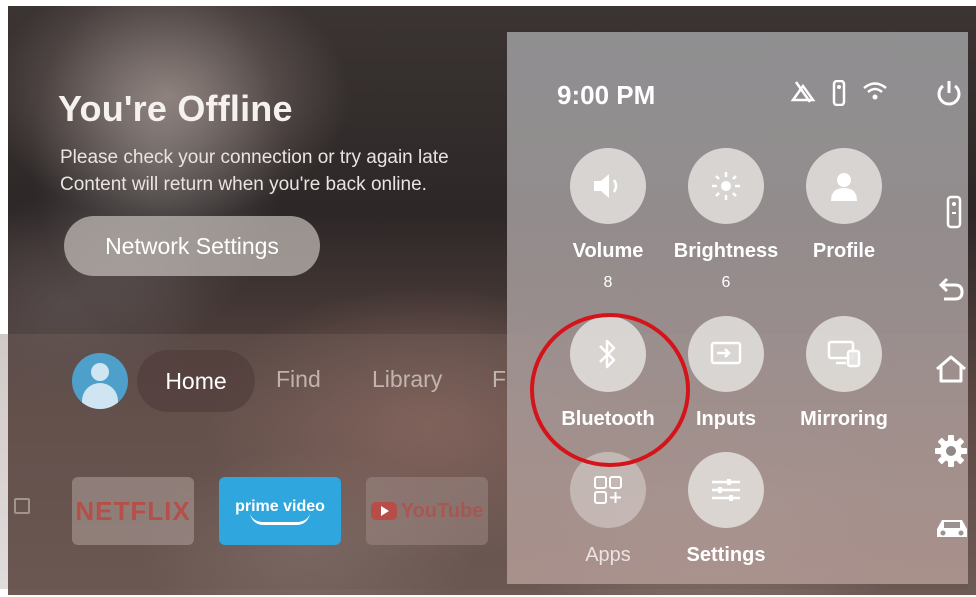  I want to click on no-signal-icon, so click(803, 92).